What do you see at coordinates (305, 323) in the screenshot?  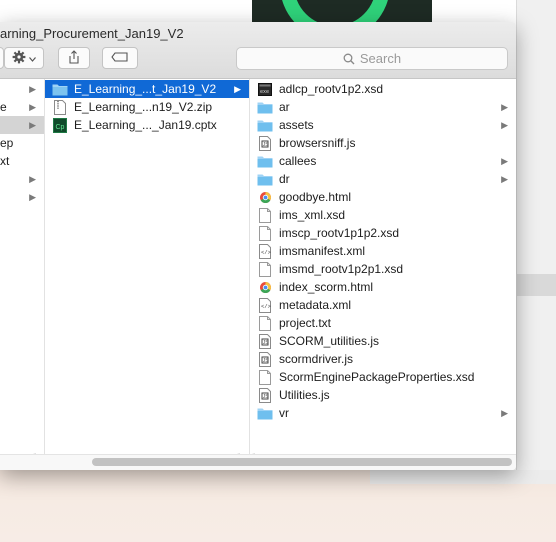 I see `file-name-label: project.txt` at bounding box center [305, 323].